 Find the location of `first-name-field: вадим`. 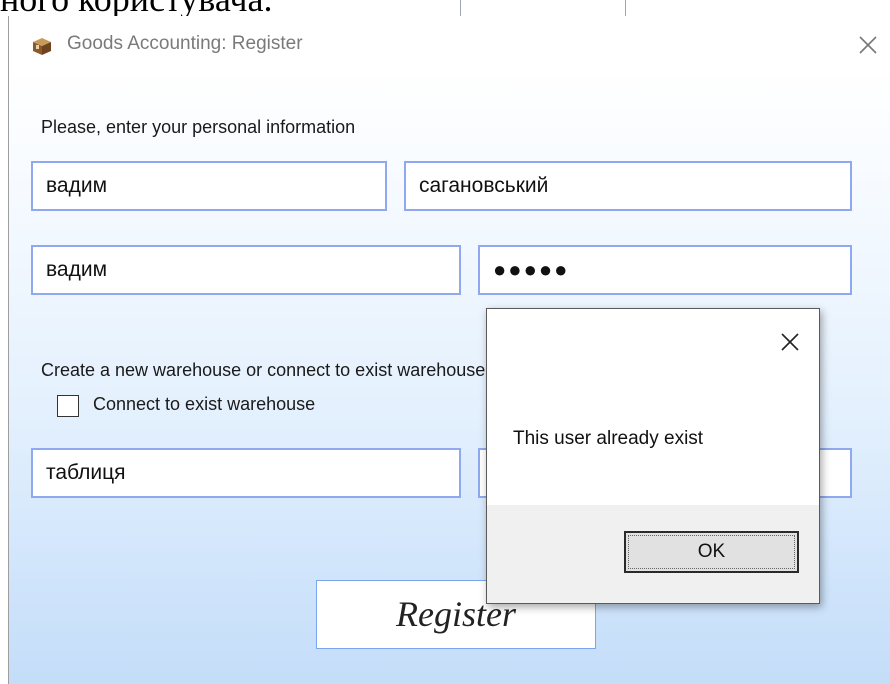

first-name-field: вадим is located at coordinates (209, 186).